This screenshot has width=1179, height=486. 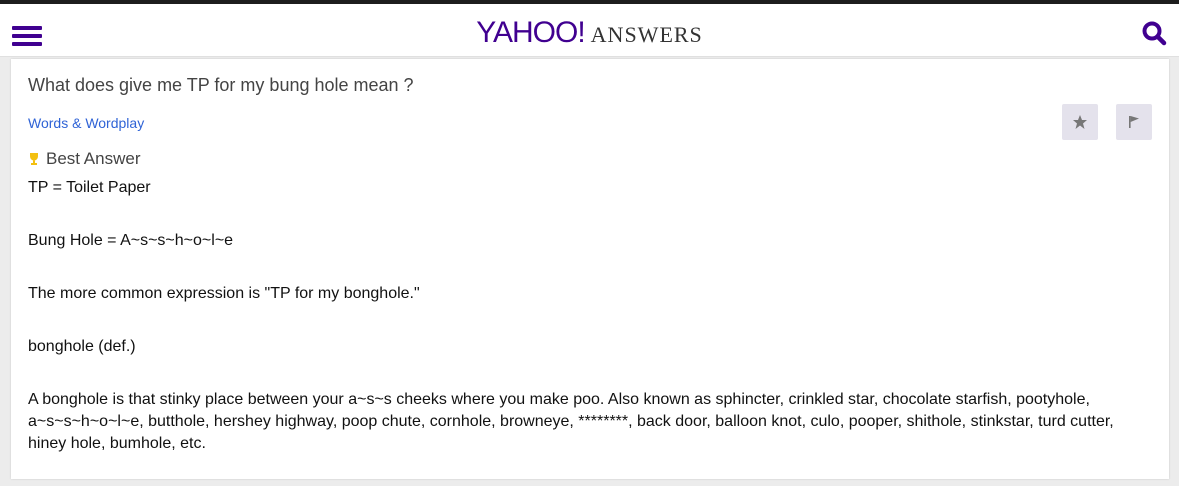 I want to click on flag-button, so click(x=1134, y=122).